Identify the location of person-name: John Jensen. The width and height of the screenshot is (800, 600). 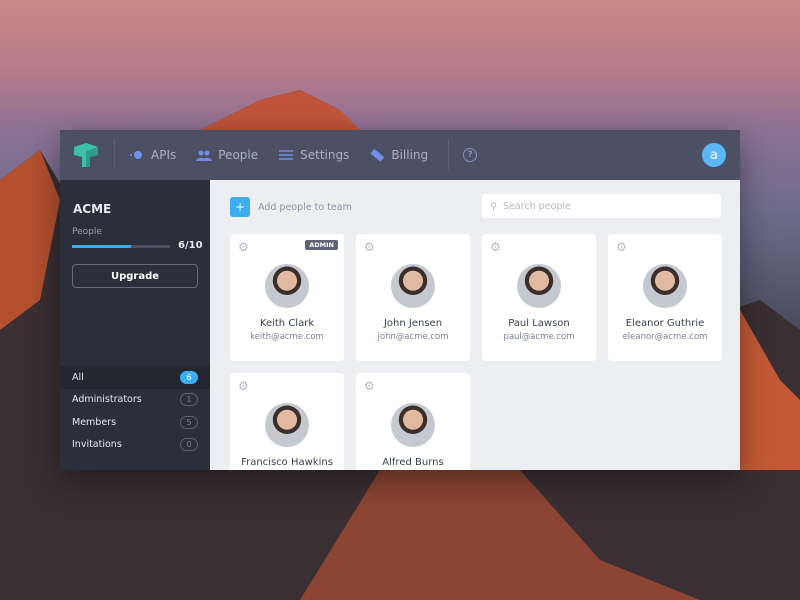
(413, 323).